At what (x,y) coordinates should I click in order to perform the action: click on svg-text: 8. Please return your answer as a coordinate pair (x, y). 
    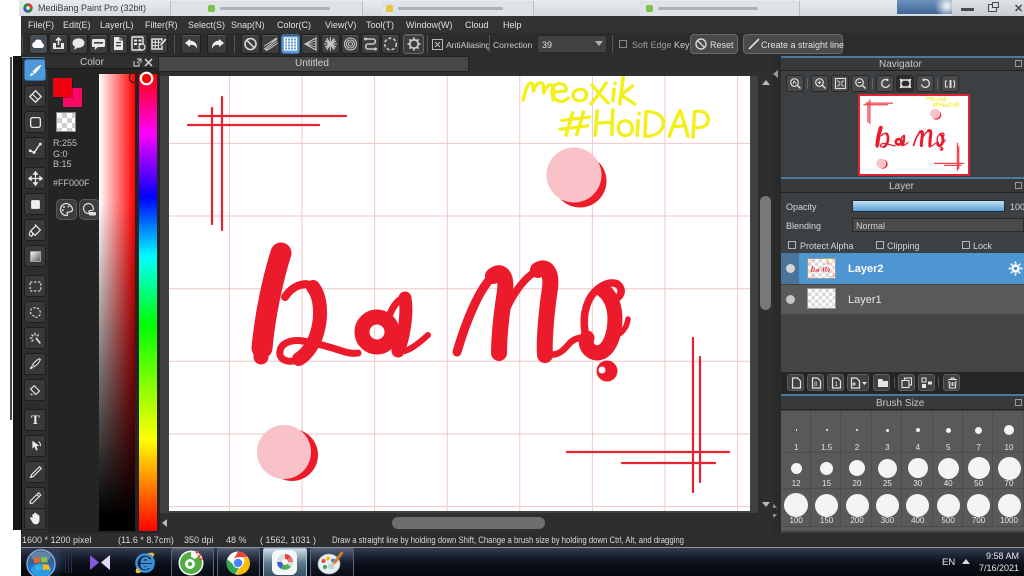
    Looking at the image, I should click on (816, 385).